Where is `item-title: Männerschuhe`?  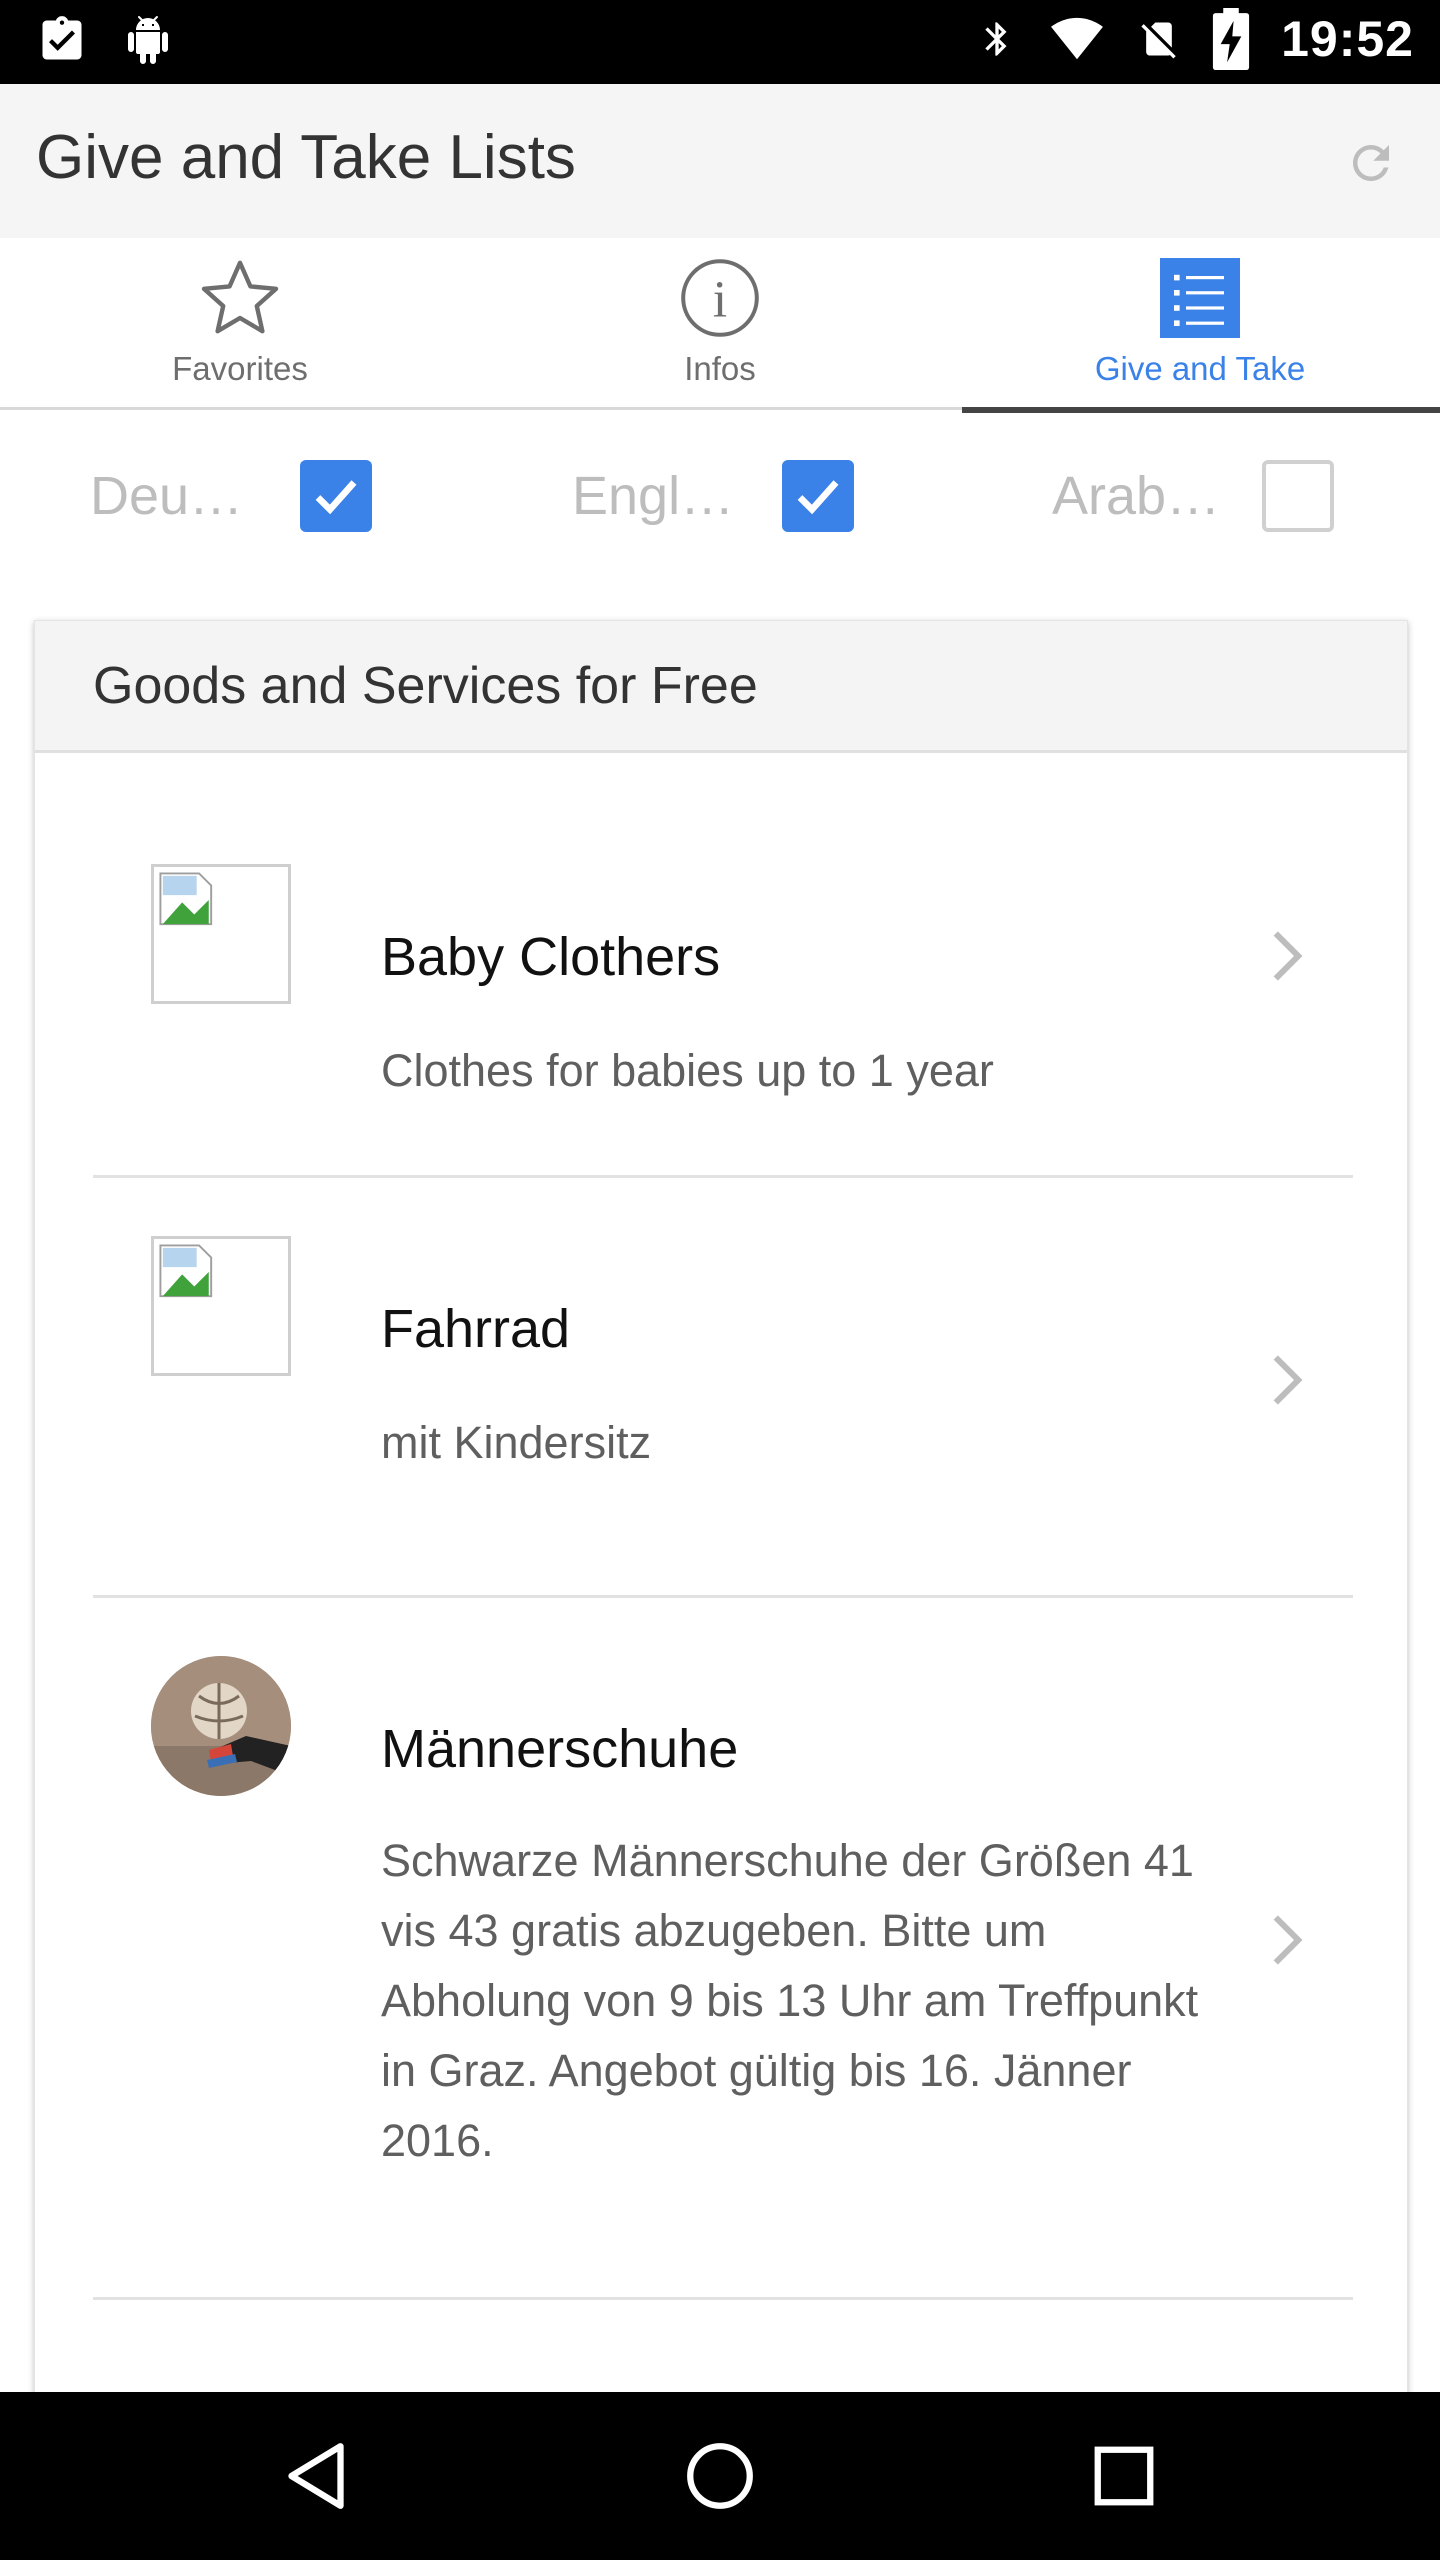 item-title: Männerschuhe is located at coordinates (560, 1749).